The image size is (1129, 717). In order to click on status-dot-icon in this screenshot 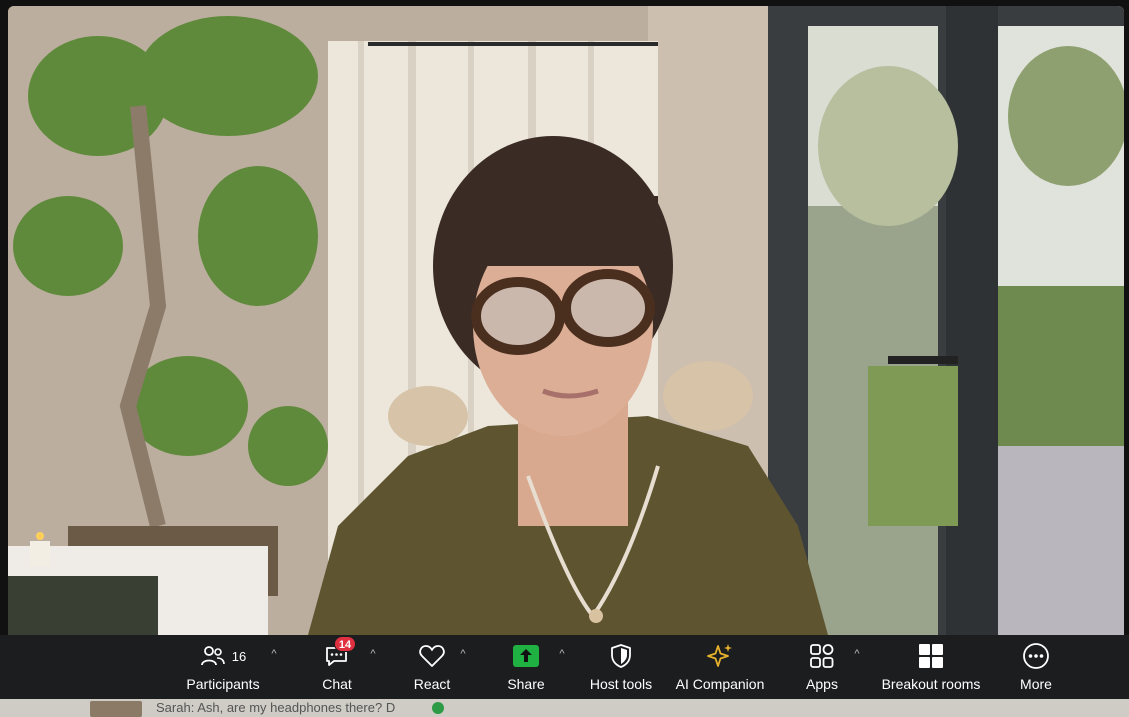, I will do `click(438, 708)`.